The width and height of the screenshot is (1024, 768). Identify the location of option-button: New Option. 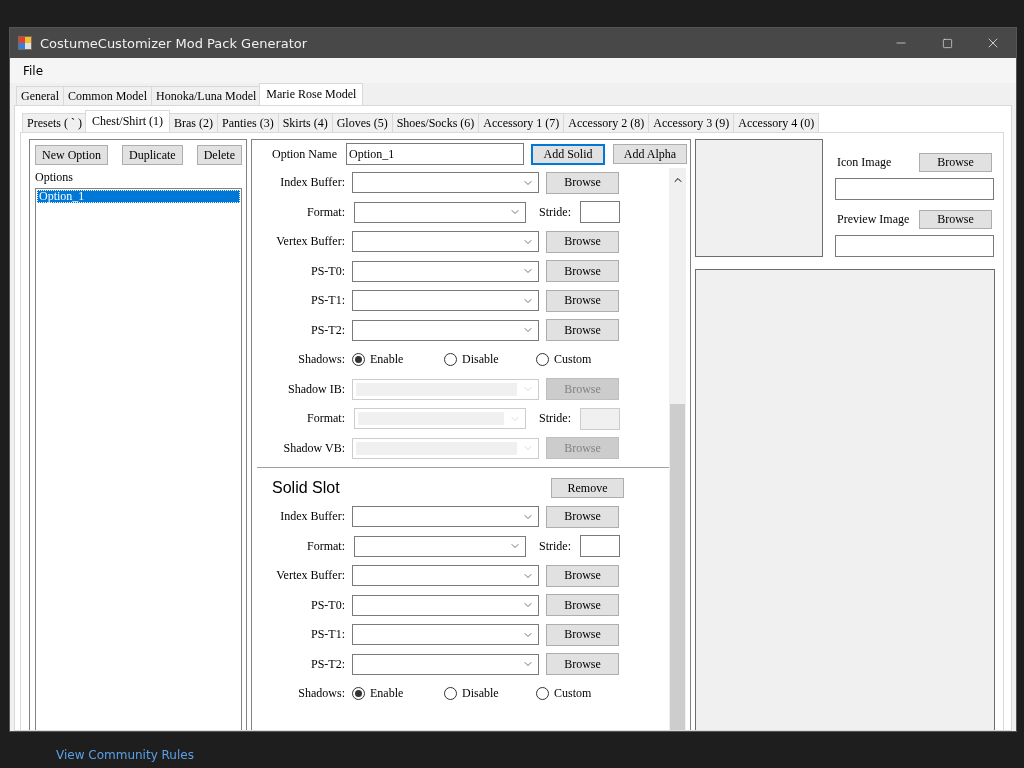
(71, 155).